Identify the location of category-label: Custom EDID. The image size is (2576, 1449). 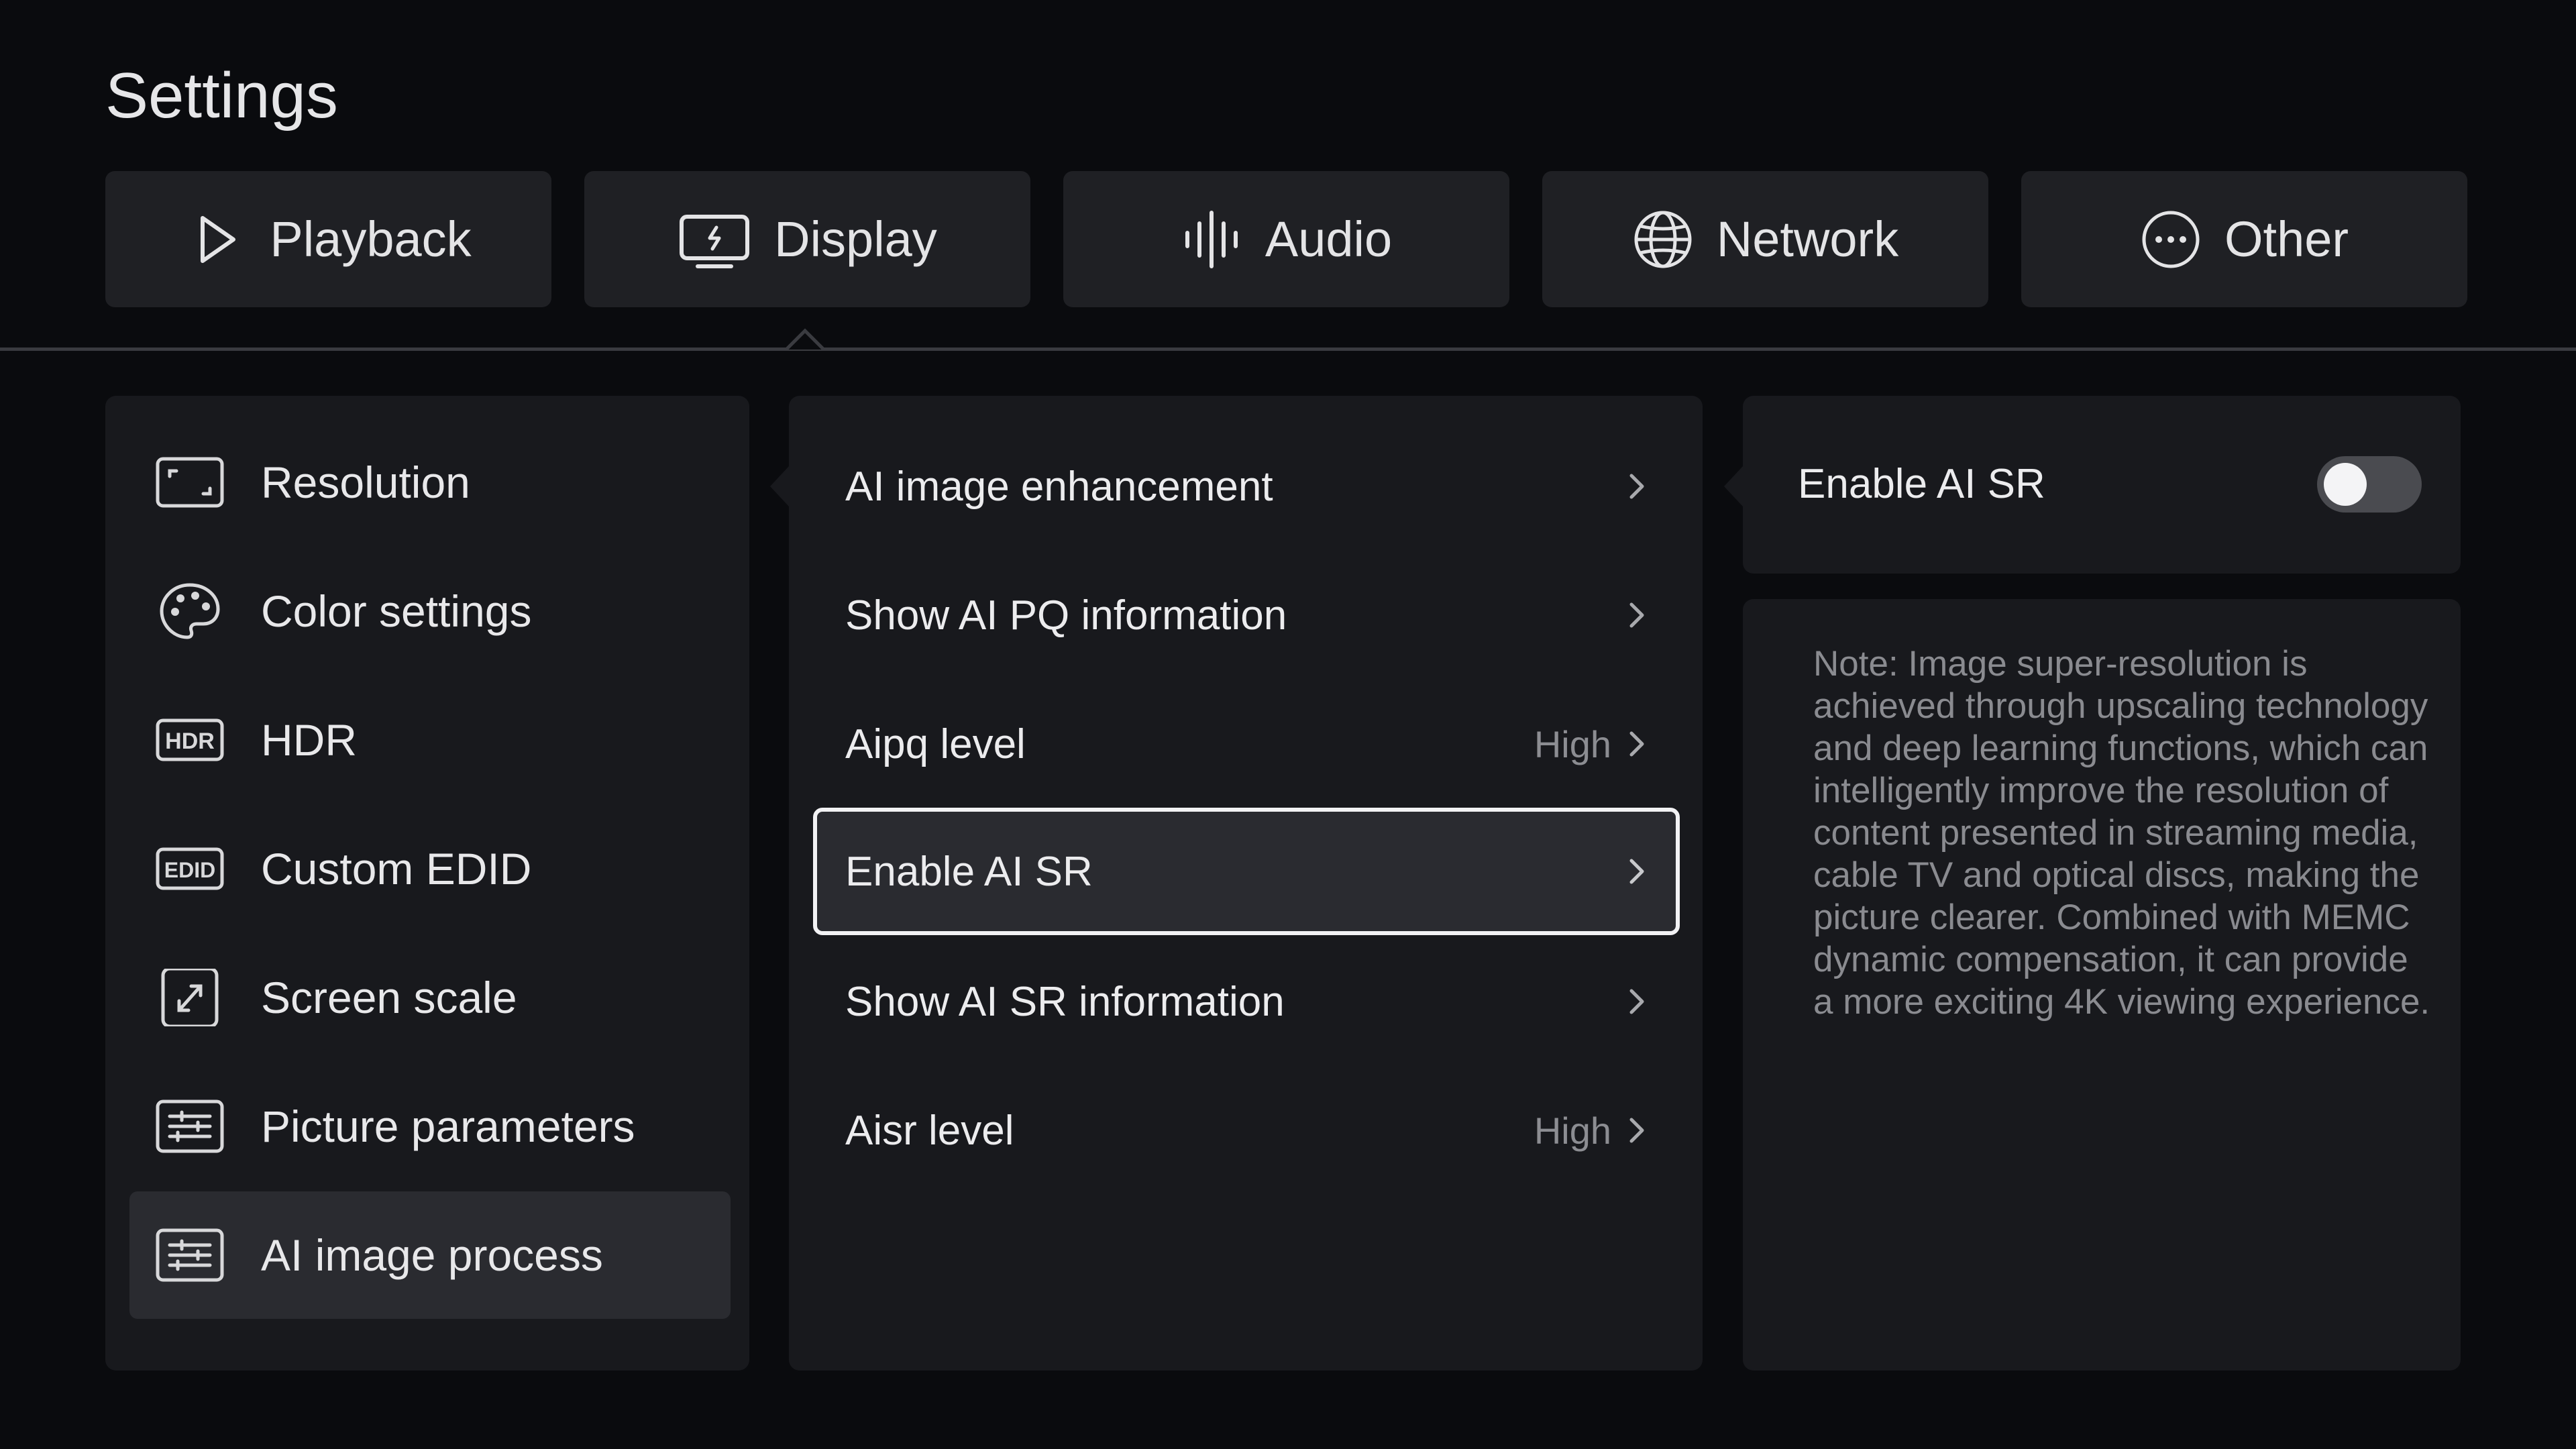
(396, 869).